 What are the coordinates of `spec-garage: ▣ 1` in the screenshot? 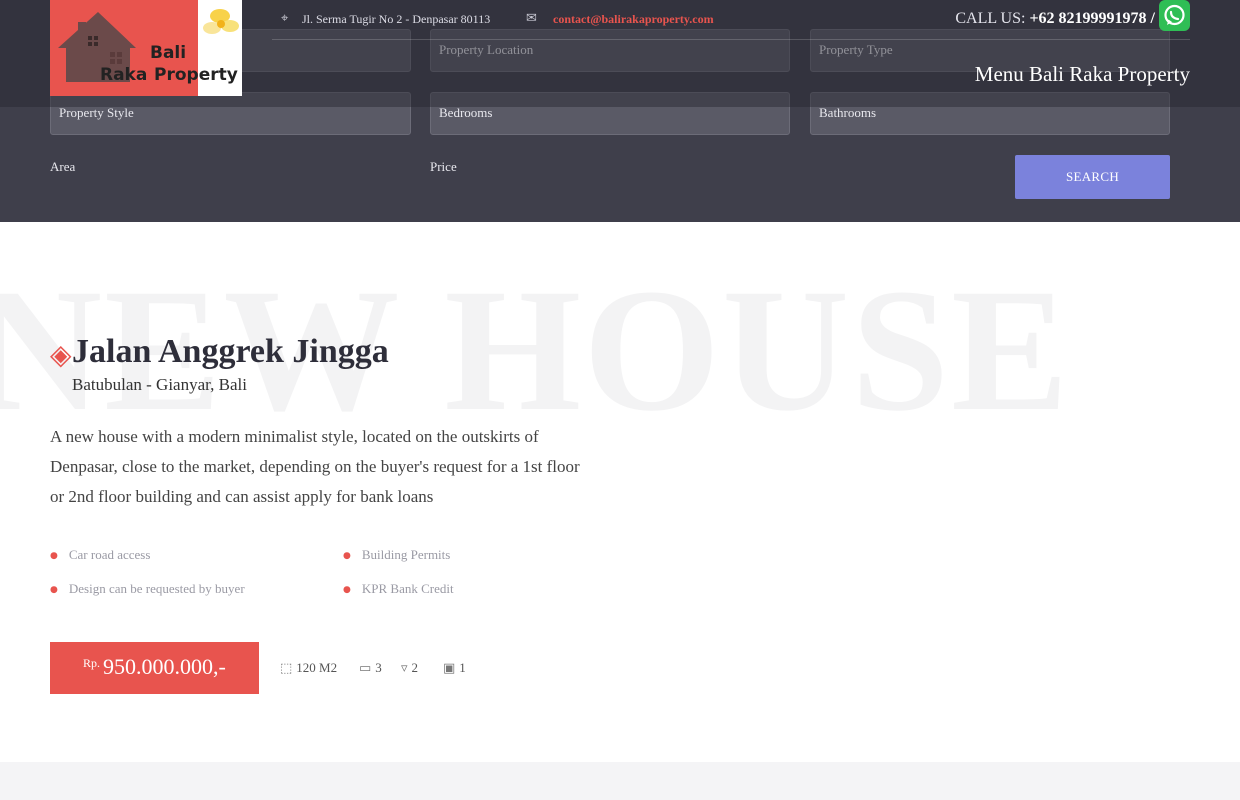 It's located at (454, 668).